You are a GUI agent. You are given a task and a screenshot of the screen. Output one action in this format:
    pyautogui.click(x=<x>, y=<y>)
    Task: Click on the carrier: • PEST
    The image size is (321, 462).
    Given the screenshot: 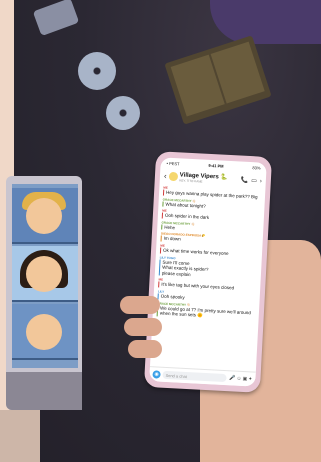 What is the action you would take?
    pyautogui.click(x=173, y=163)
    